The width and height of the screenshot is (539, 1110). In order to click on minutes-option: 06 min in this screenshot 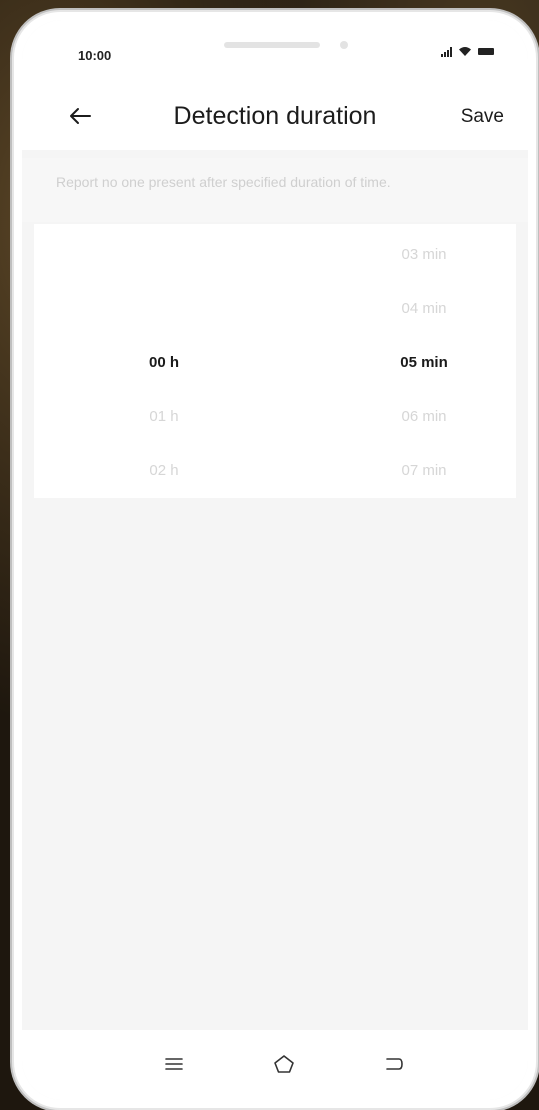, I will do `click(424, 417)`.